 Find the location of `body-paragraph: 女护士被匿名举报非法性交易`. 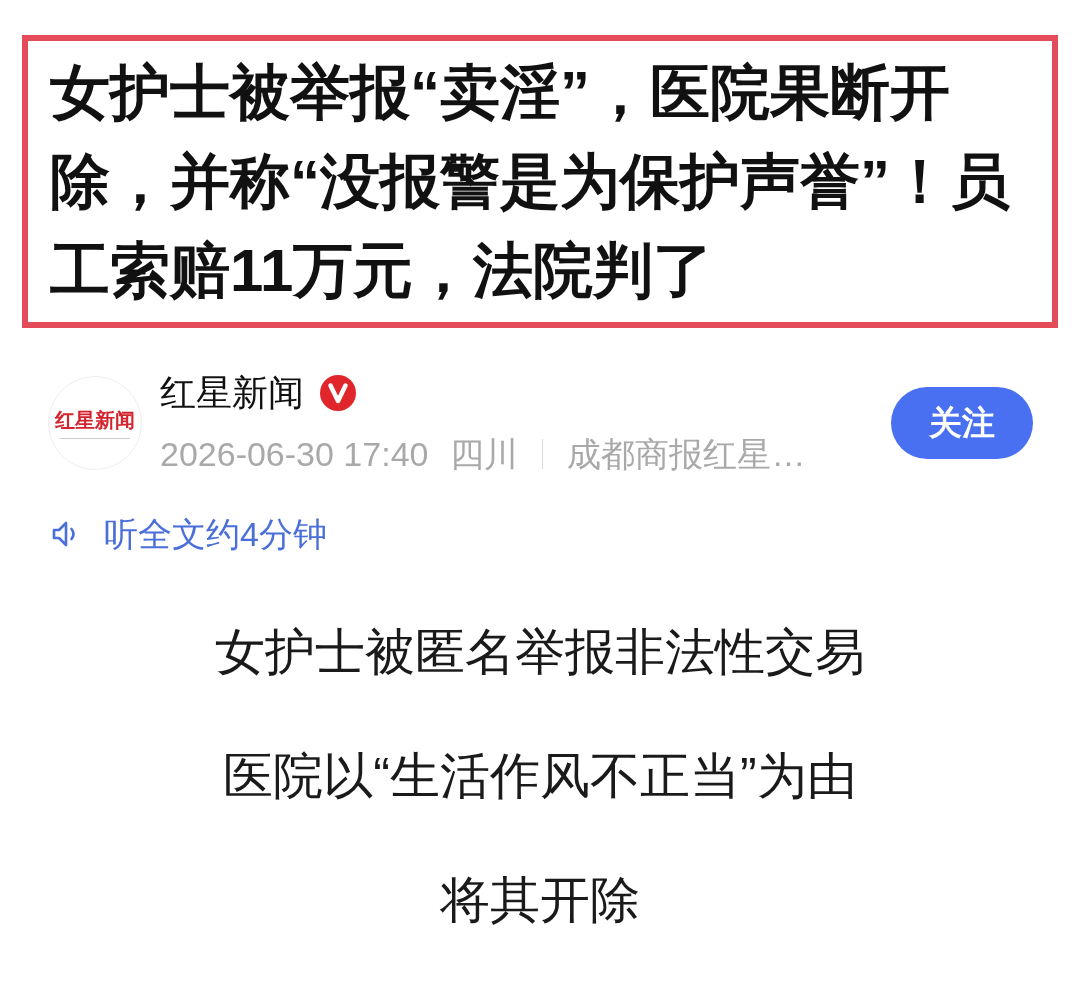

body-paragraph: 女护士被匿名举报非法性交易 is located at coordinates (540, 652).